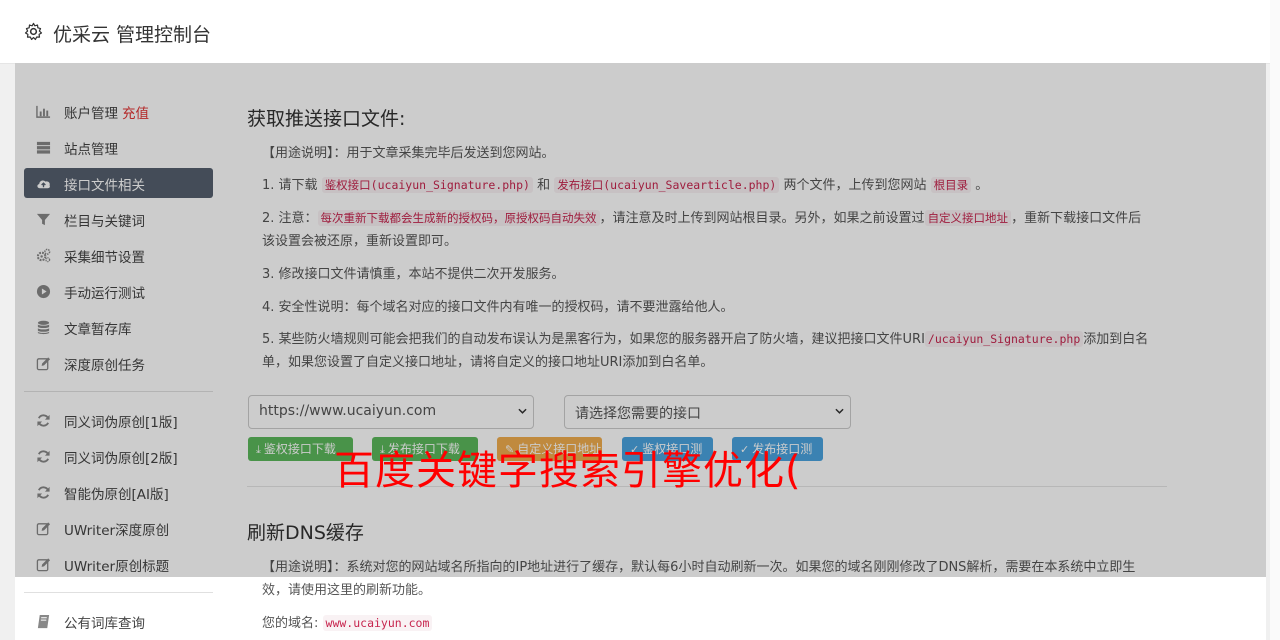  Describe the element at coordinates (1004, 339) in the screenshot. I see `signature-uri-code: /ucaiyun_Signature.php` at that location.